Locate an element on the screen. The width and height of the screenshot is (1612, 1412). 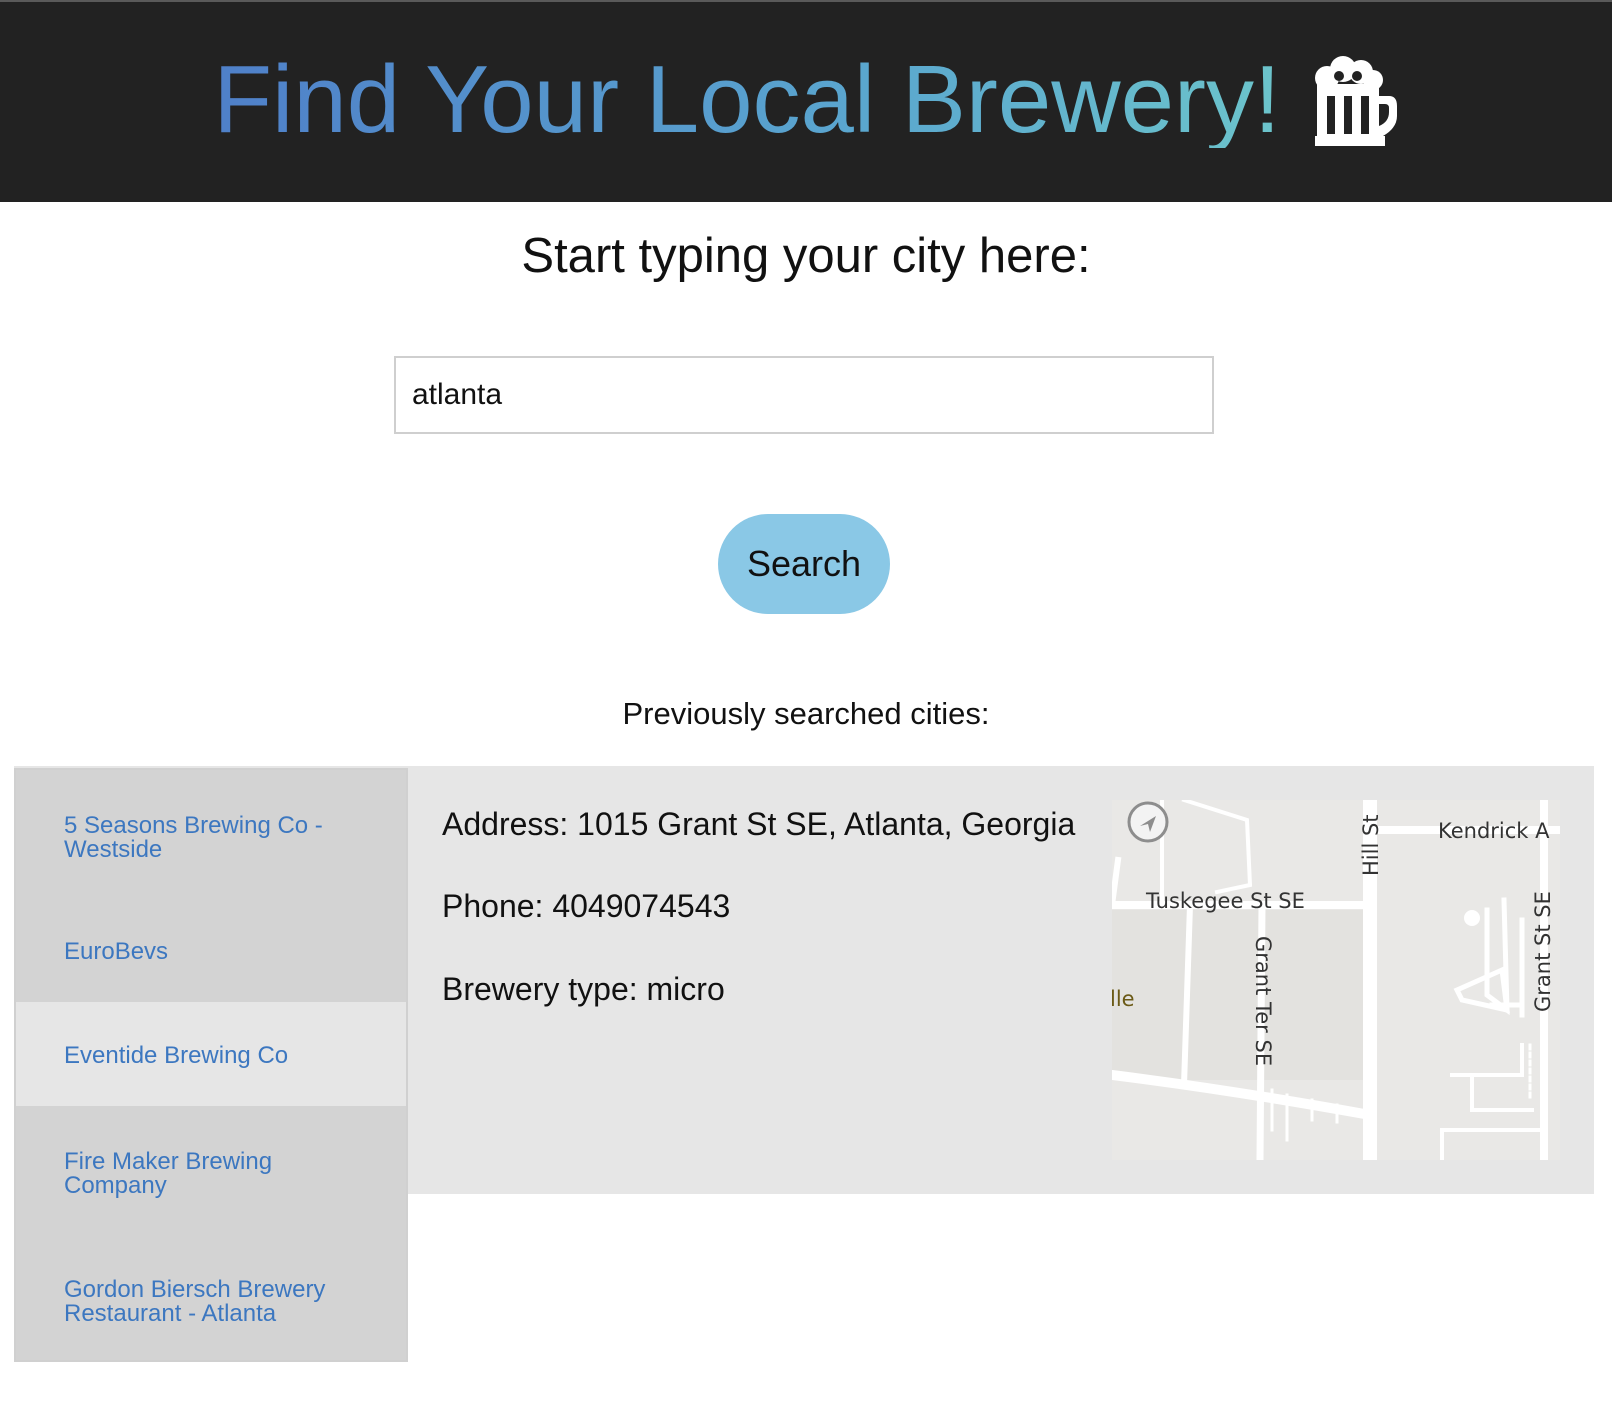
brewery-list-item: EuroBevs is located at coordinates (211, 952).